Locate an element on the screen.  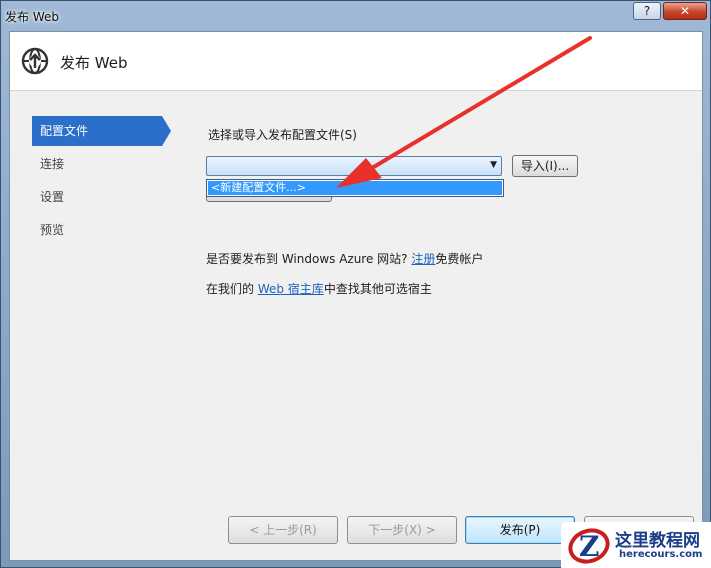
site-watermark: Z 这里教程网 herecours.com is located at coordinates (636, 545).